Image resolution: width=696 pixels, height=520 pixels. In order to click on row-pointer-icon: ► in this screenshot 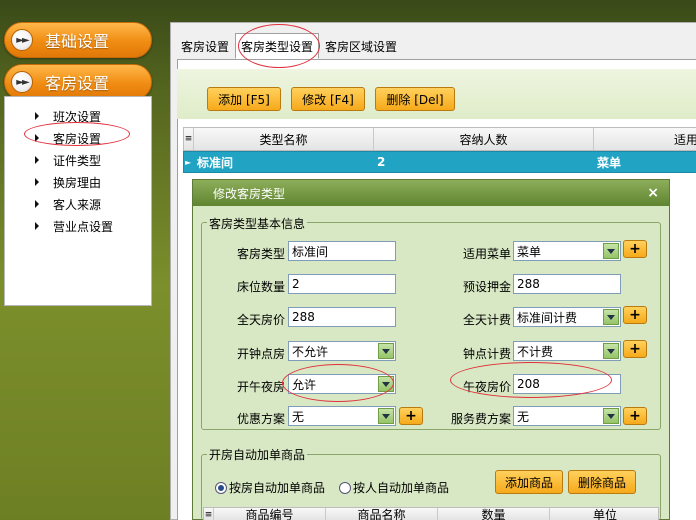, I will do `click(188, 162)`.